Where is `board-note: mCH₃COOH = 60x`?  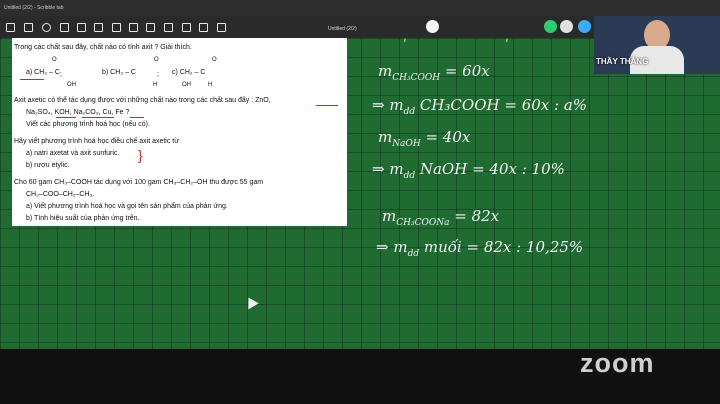 board-note: mCH₃COOH = 60x is located at coordinates (434, 72).